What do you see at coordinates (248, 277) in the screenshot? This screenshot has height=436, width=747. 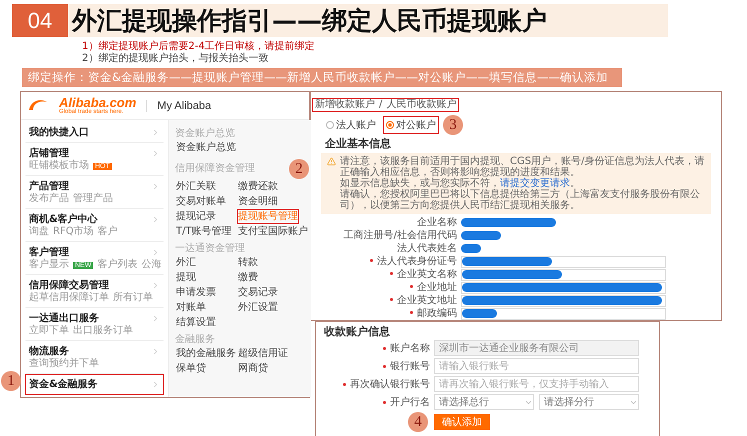 I see `service-link: 缴费` at bounding box center [248, 277].